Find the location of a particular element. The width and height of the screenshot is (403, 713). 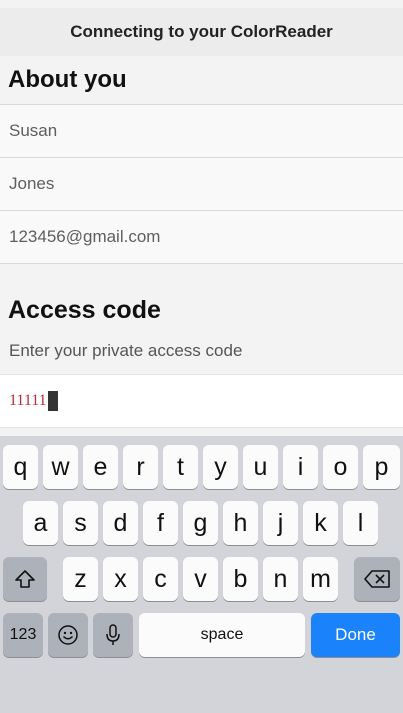

key-label: v is located at coordinates (200, 578).